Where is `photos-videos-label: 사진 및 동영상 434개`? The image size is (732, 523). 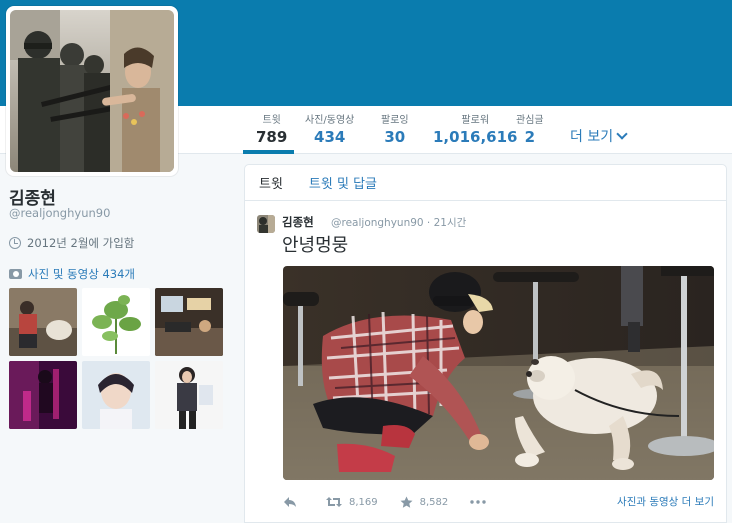 photos-videos-label: 사진 및 동영상 434개 is located at coordinates (81, 274).